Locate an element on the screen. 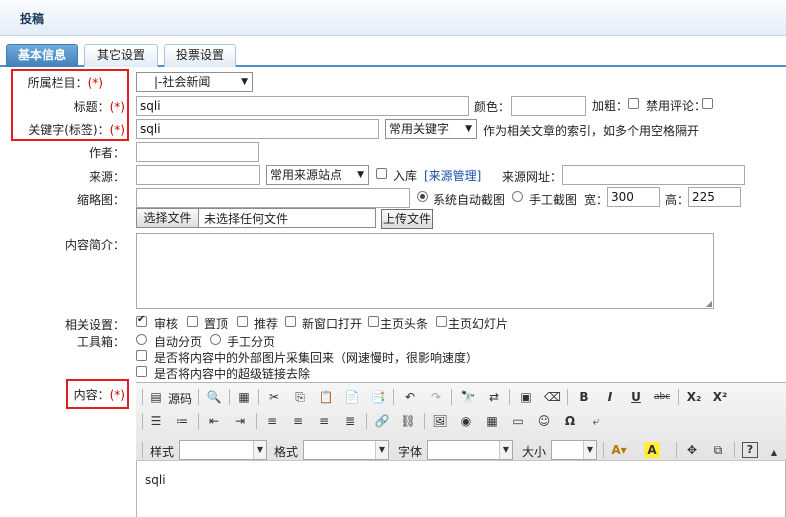 The image size is (786, 517). new-window-checkbox is located at coordinates (290, 321).